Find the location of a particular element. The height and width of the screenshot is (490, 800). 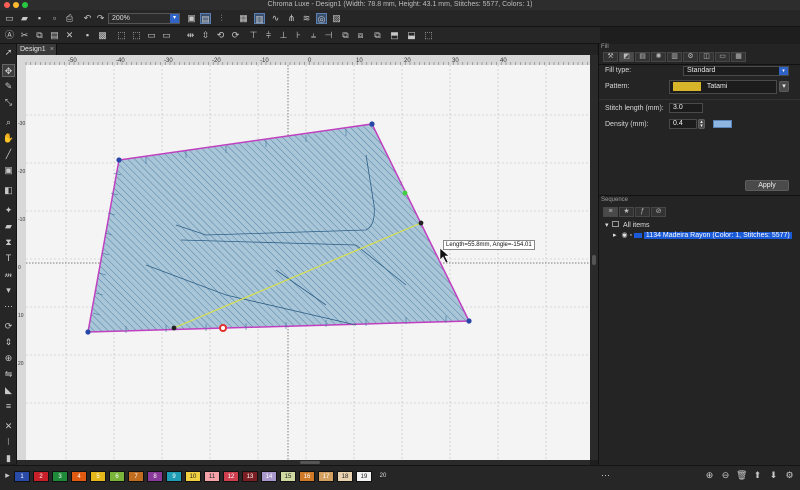

satin-icon: ⧗ is located at coordinates (8, 242).